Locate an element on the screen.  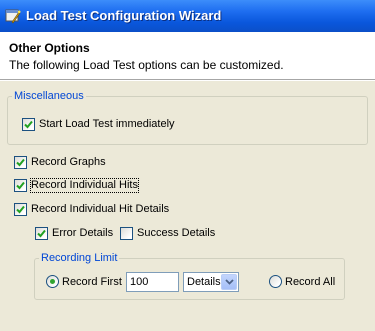
dropdown-button is located at coordinates (229, 282).